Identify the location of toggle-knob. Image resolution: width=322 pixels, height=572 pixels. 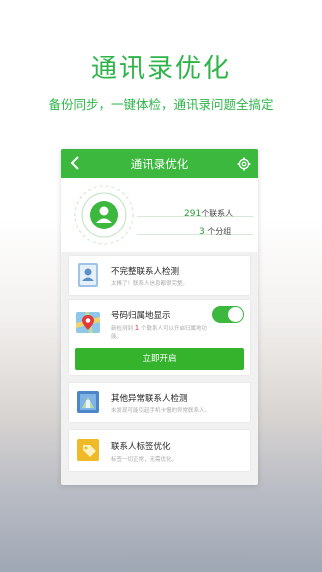
(235, 314).